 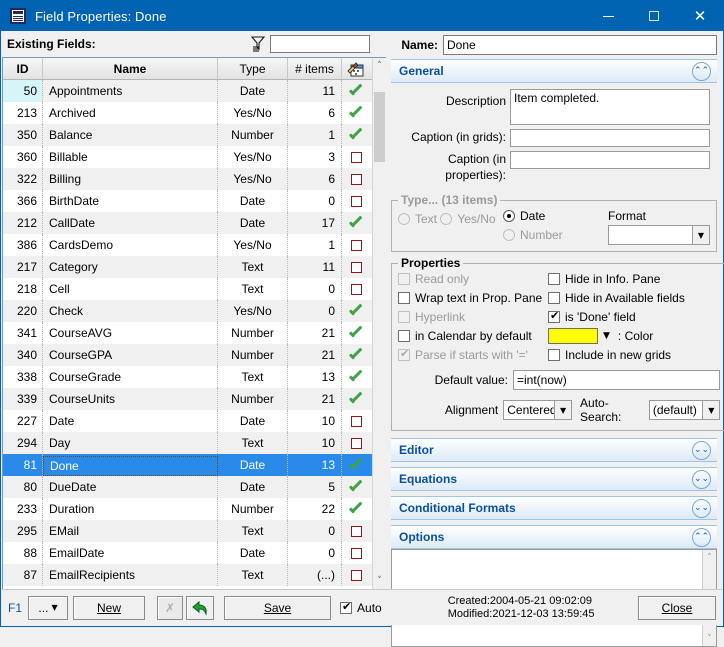 I want to click on column-header-id: ID, so click(x=23, y=68).